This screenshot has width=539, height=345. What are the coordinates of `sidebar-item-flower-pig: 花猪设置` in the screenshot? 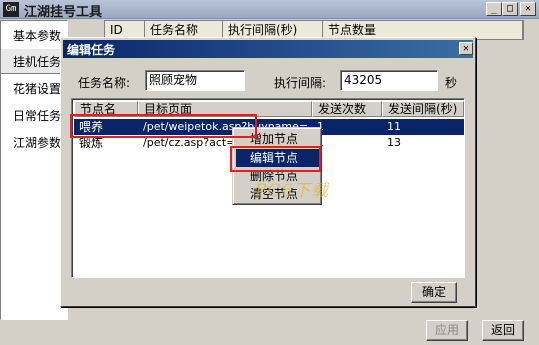 It's located at (34, 89).